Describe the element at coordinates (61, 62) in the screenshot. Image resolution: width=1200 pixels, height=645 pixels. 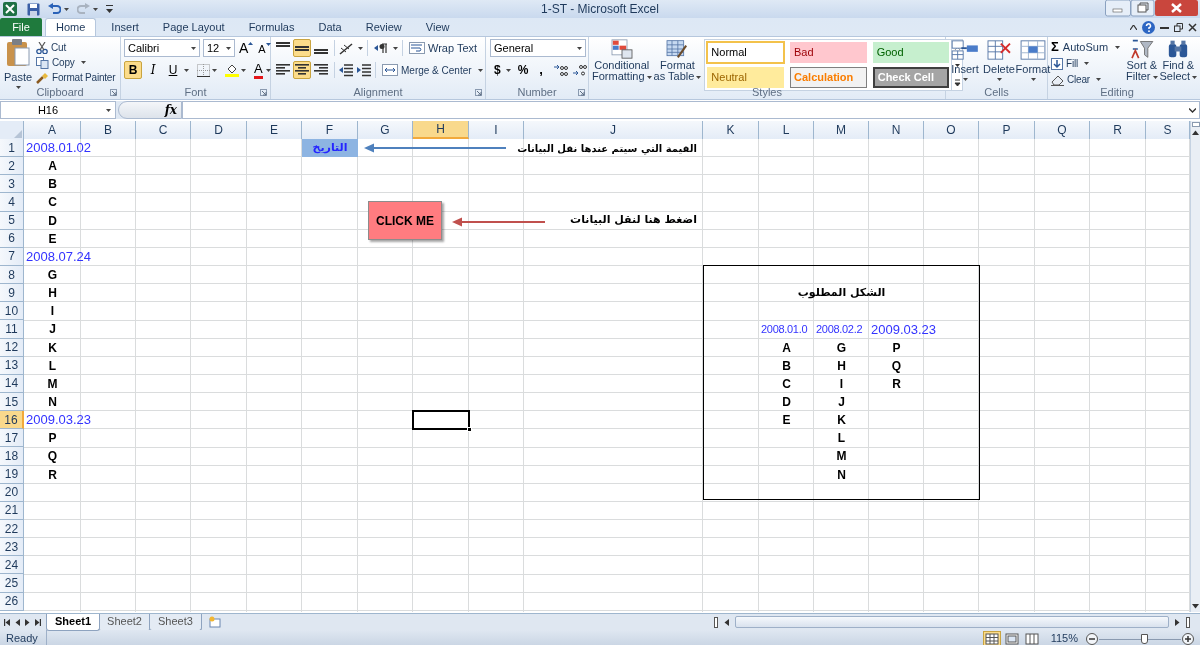
I see `copy-button: Copy` at that location.